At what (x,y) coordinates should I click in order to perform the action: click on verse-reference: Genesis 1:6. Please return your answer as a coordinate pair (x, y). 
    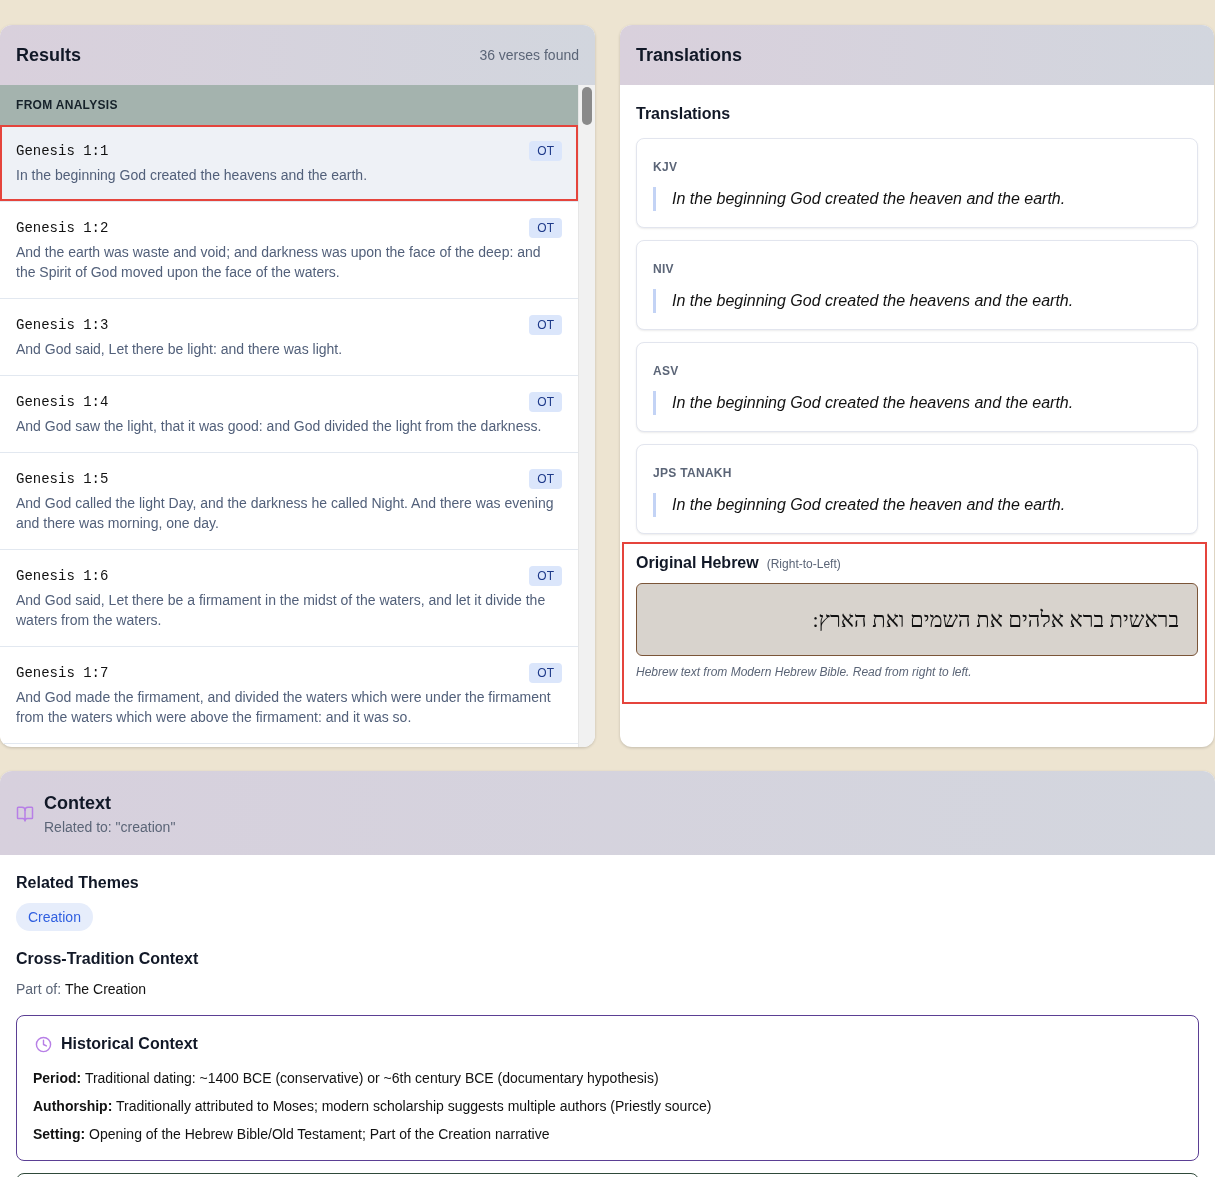
    Looking at the image, I should click on (62, 576).